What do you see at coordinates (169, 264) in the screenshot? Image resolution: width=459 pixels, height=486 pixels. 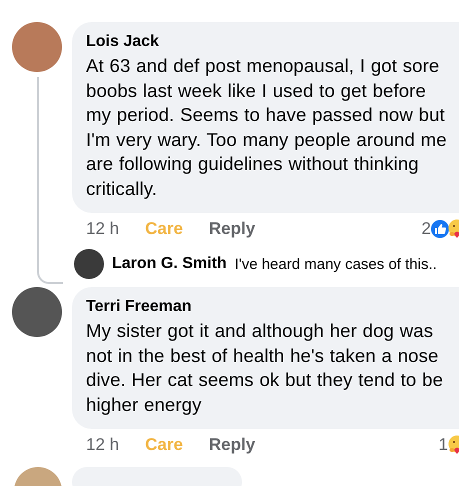 I see `author-name: Laron G. Smith` at bounding box center [169, 264].